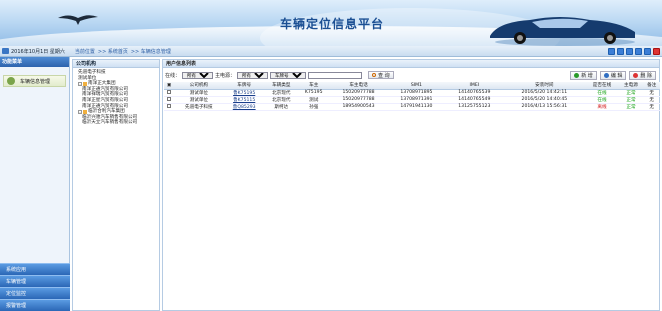  What do you see at coordinates (225, 75) in the screenshot?
I see `power-filter-label: 主电源：` at bounding box center [225, 75].